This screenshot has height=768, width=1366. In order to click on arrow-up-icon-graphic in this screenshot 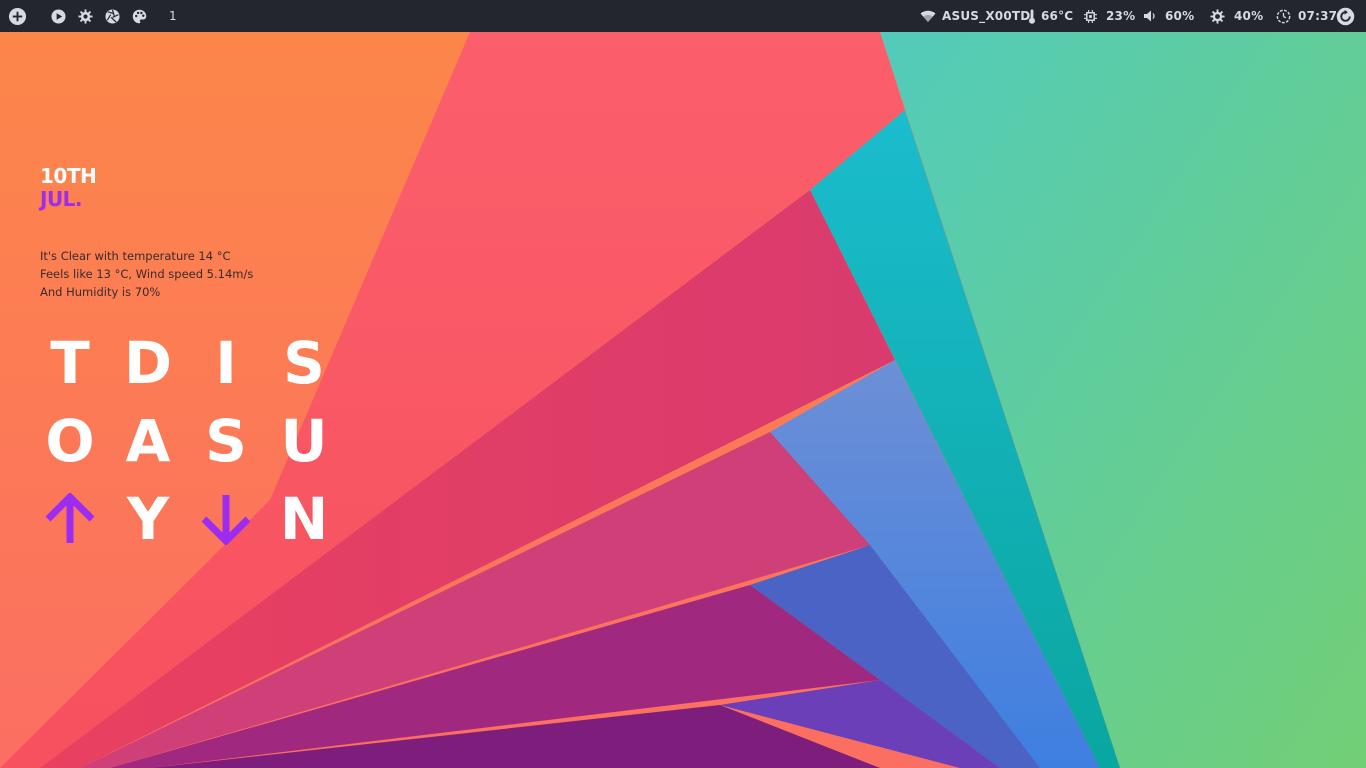, I will do `click(70, 518)`.